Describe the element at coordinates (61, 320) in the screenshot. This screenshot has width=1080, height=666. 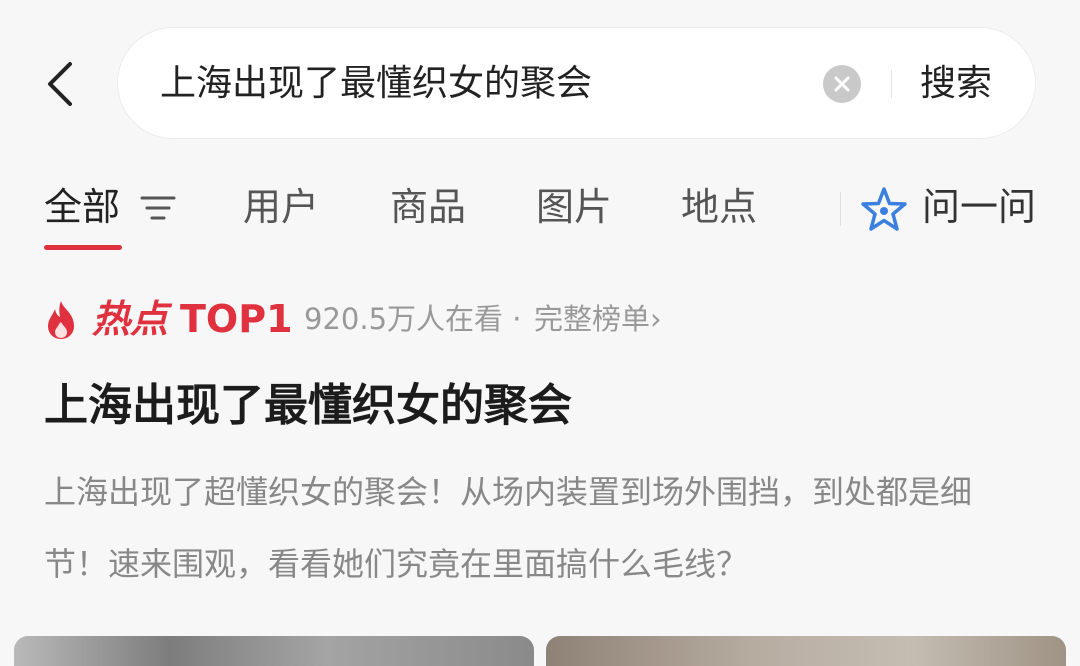
I see `flame-icon` at that location.